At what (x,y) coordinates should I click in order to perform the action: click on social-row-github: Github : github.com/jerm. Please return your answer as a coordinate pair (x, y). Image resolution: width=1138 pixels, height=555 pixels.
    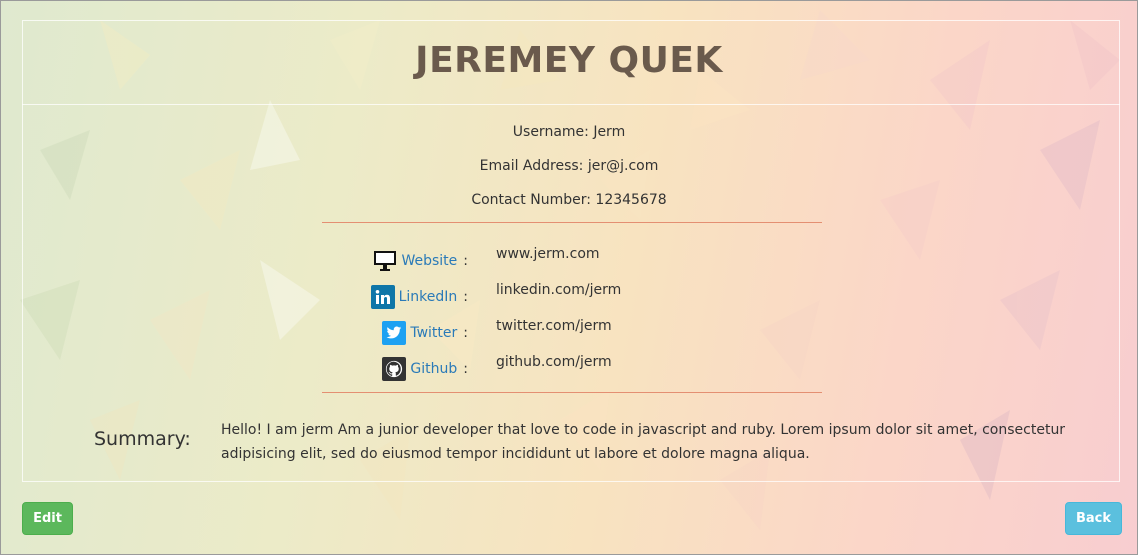
    Looking at the image, I should click on (500, 368).